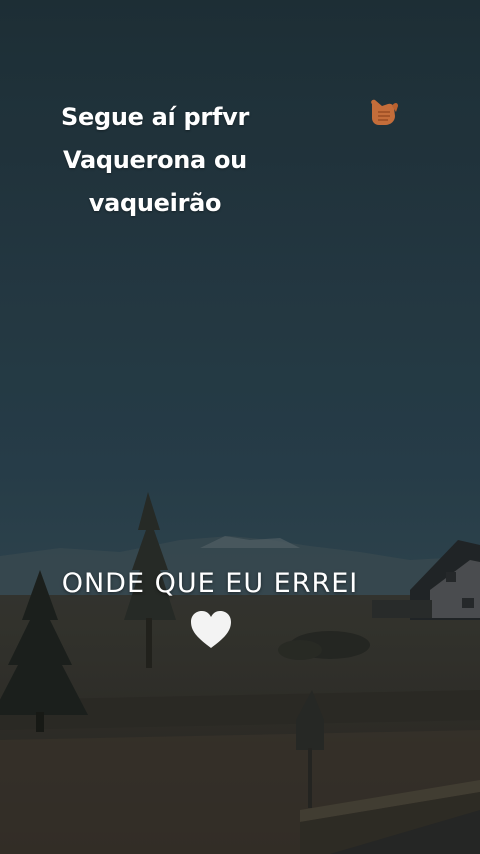 Image resolution: width=480 pixels, height=854 pixels. What do you see at coordinates (155, 117) in the screenshot?
I see `caption-line-1: Segue aí prfvr` at bounding box center [155, 117].